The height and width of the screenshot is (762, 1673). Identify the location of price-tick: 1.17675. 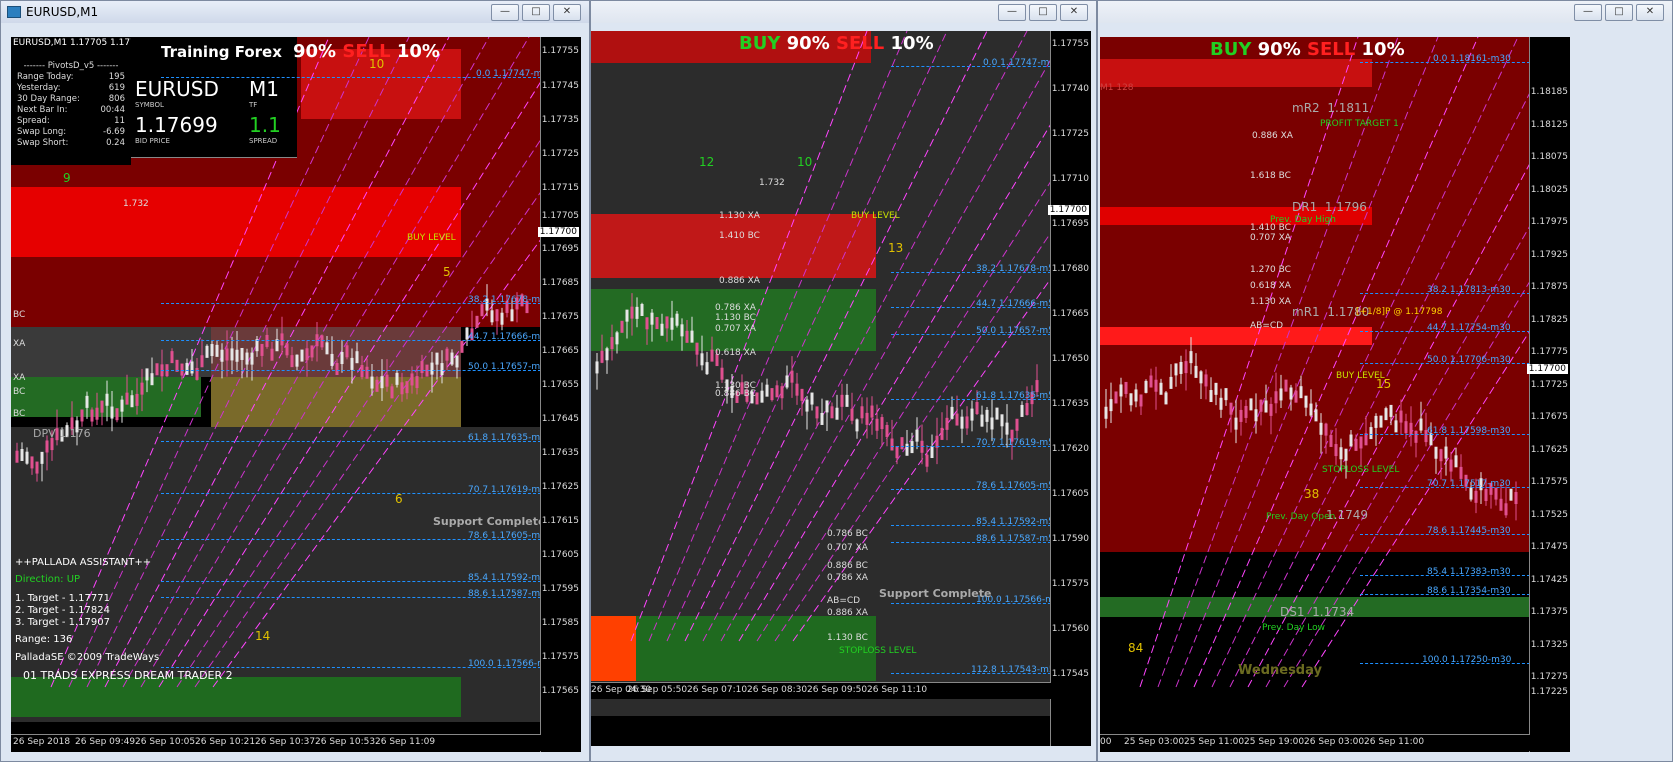
(560, 317).